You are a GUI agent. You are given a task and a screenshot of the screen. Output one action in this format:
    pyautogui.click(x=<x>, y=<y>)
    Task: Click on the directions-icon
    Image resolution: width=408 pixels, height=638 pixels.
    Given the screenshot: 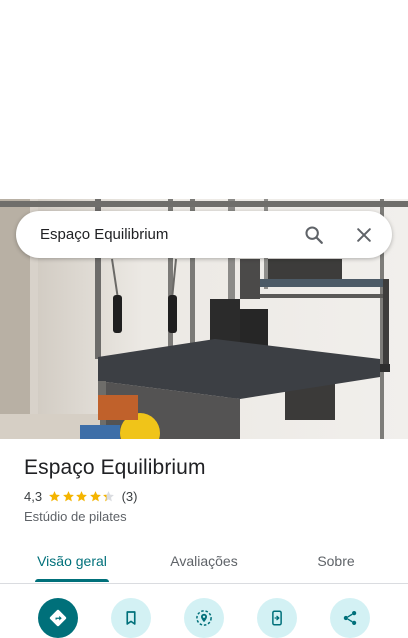 What is the action you would take?
    pyautogui.click(x=58, y=618)
    